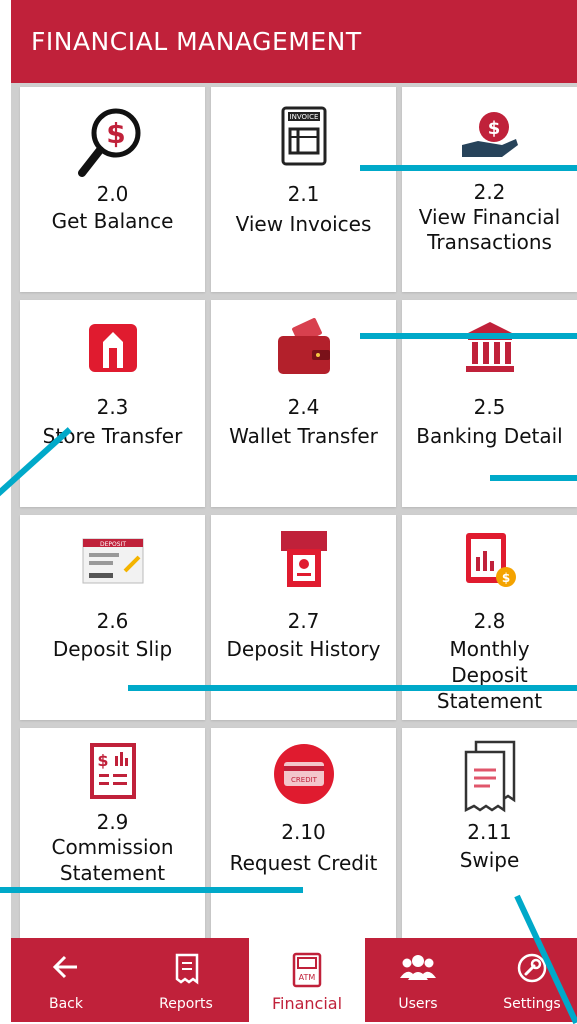 The width and height of the screenshot is (577, 1024). What do you see at coordinates (489, 701) in the screenshot?
I see `tile-label-line3: Statement` at bounding box center [489, 701].